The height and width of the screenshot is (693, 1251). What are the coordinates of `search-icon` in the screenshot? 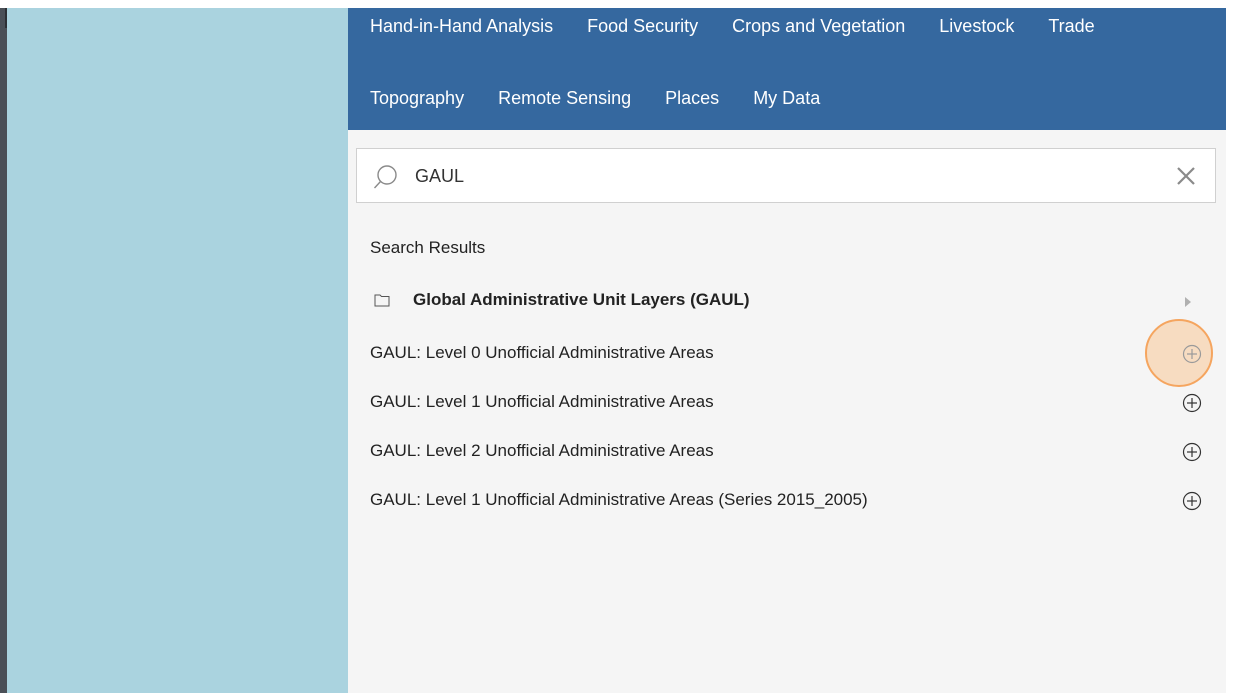 It's located at (386, 177).